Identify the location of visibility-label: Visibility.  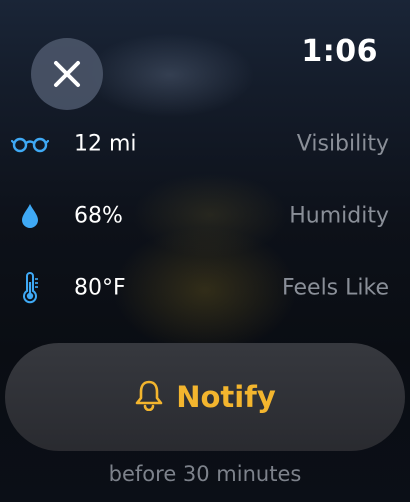
(342, 144).